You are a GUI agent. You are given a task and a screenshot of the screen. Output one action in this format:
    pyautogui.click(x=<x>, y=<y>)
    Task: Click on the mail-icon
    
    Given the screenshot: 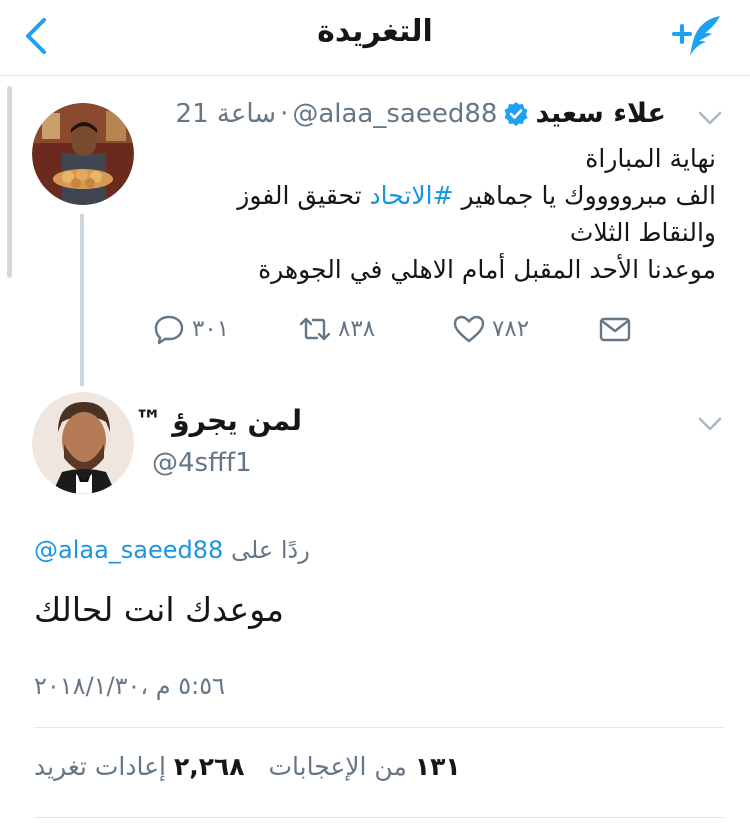 What is the action you would take?
    pyautogui.click(x=615, y=329)
    